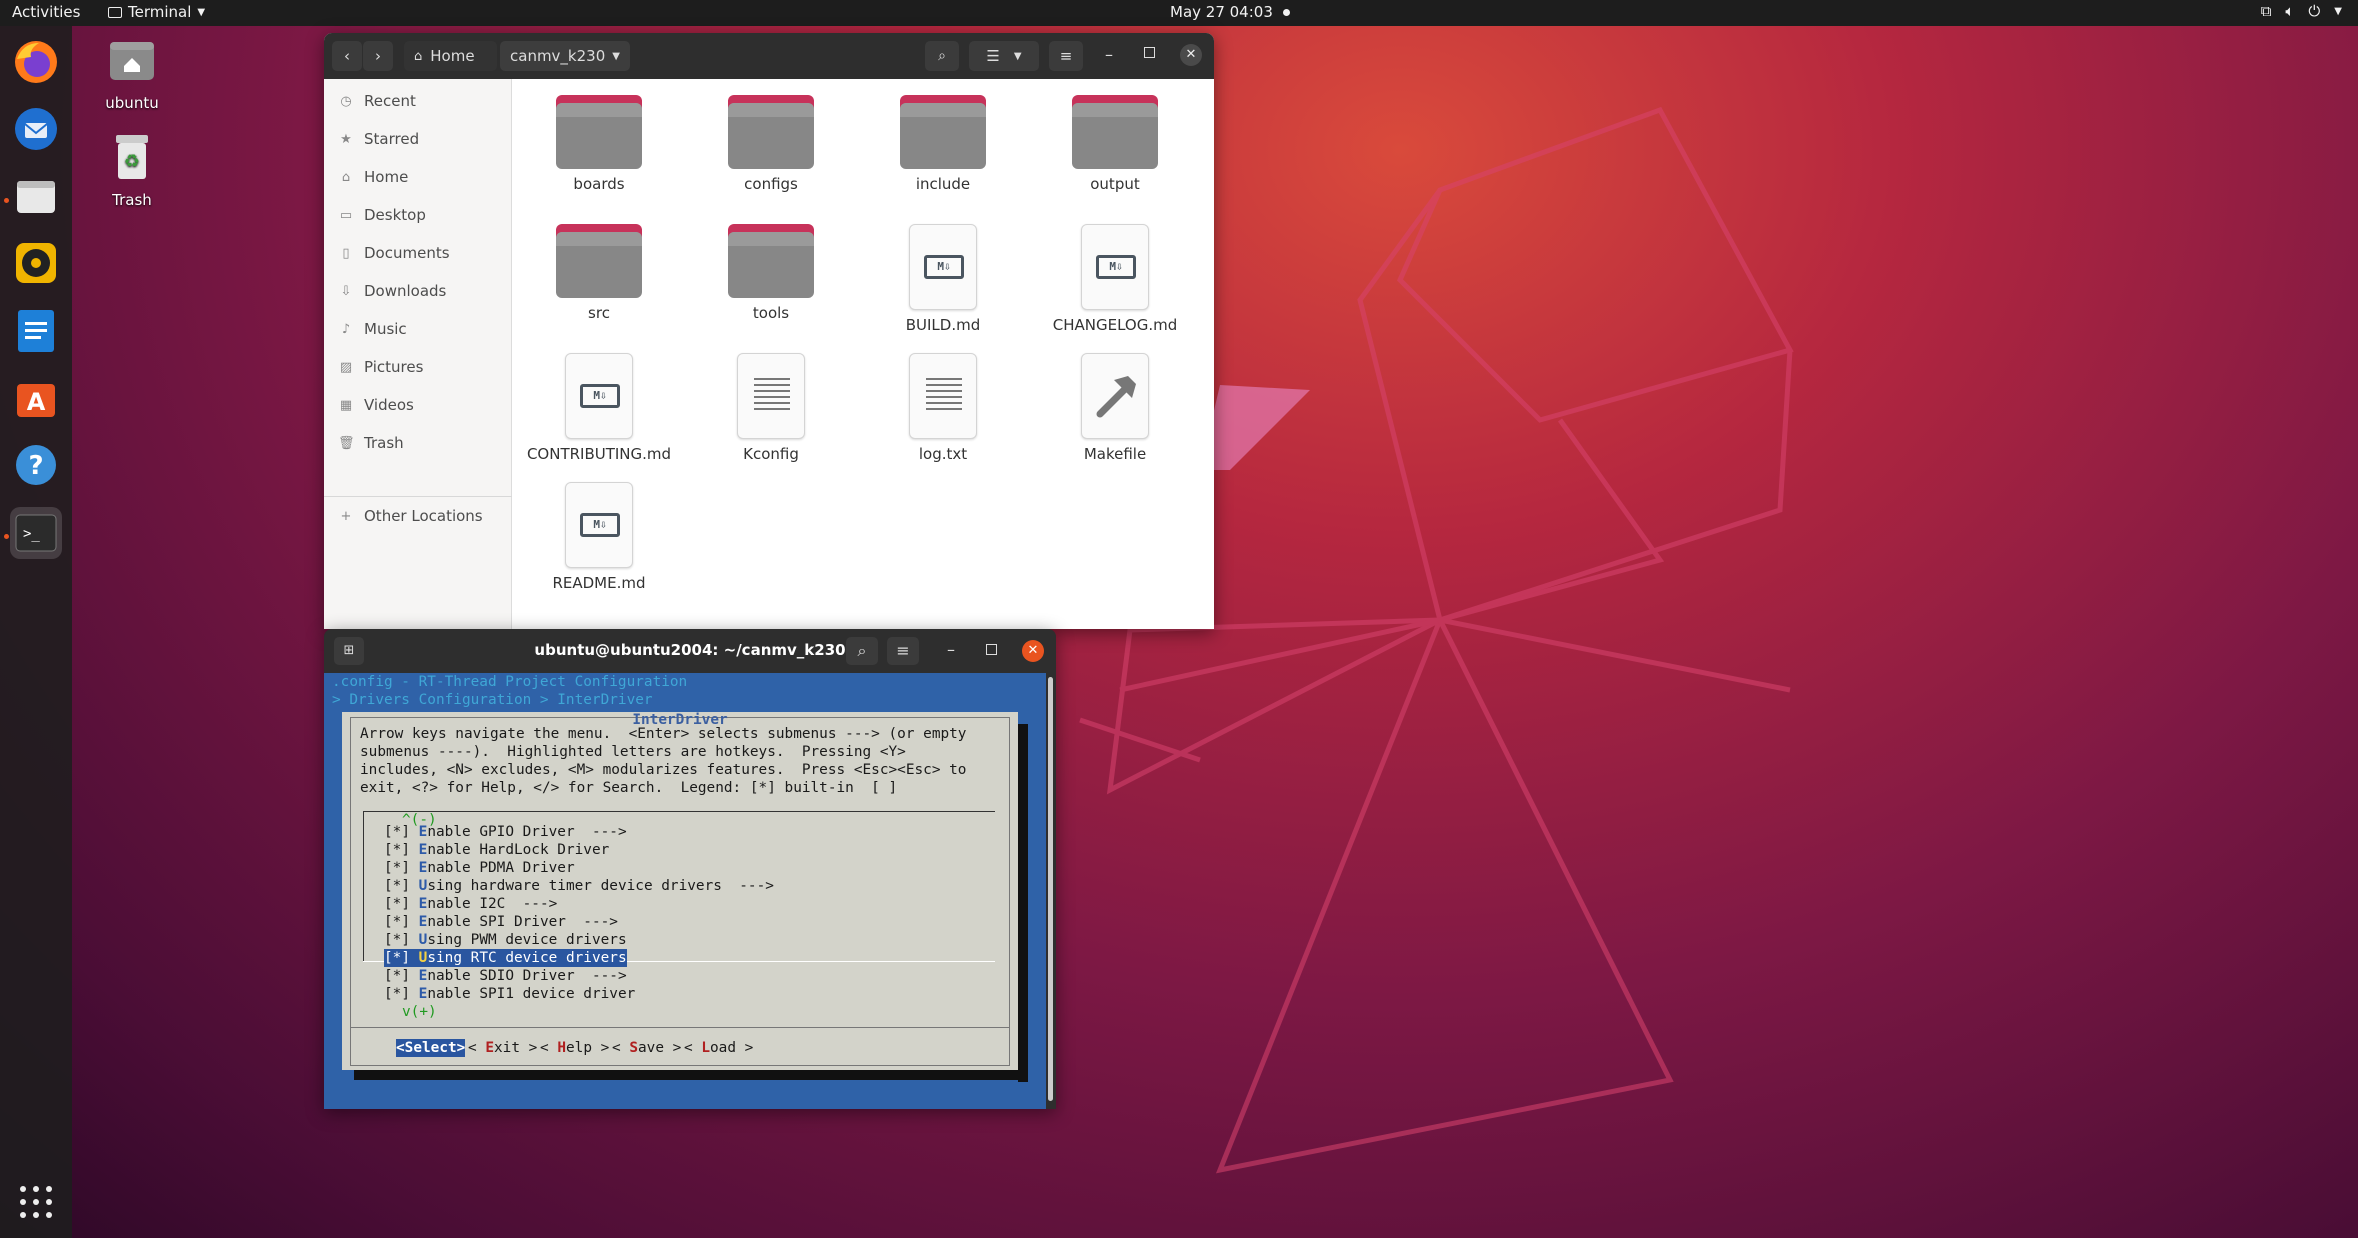 This screenshot has height=1238, width=2358. I want to click on file-name: CONTRIBUTING.md, so click(599, 454).